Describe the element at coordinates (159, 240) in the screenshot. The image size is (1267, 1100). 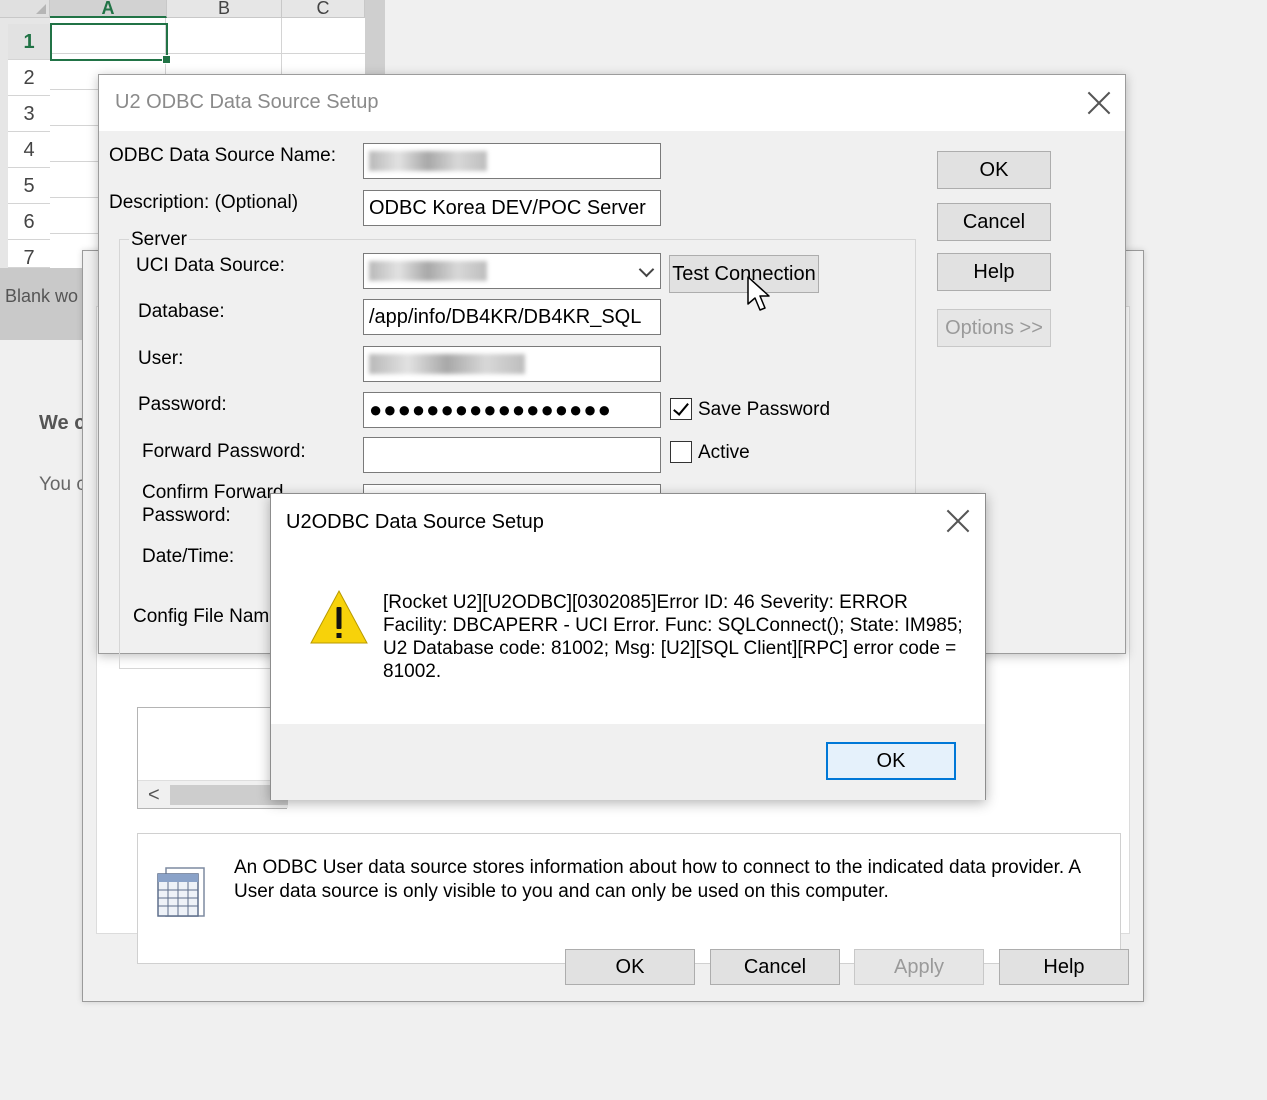
I see `server-group-label: Server` at that location.